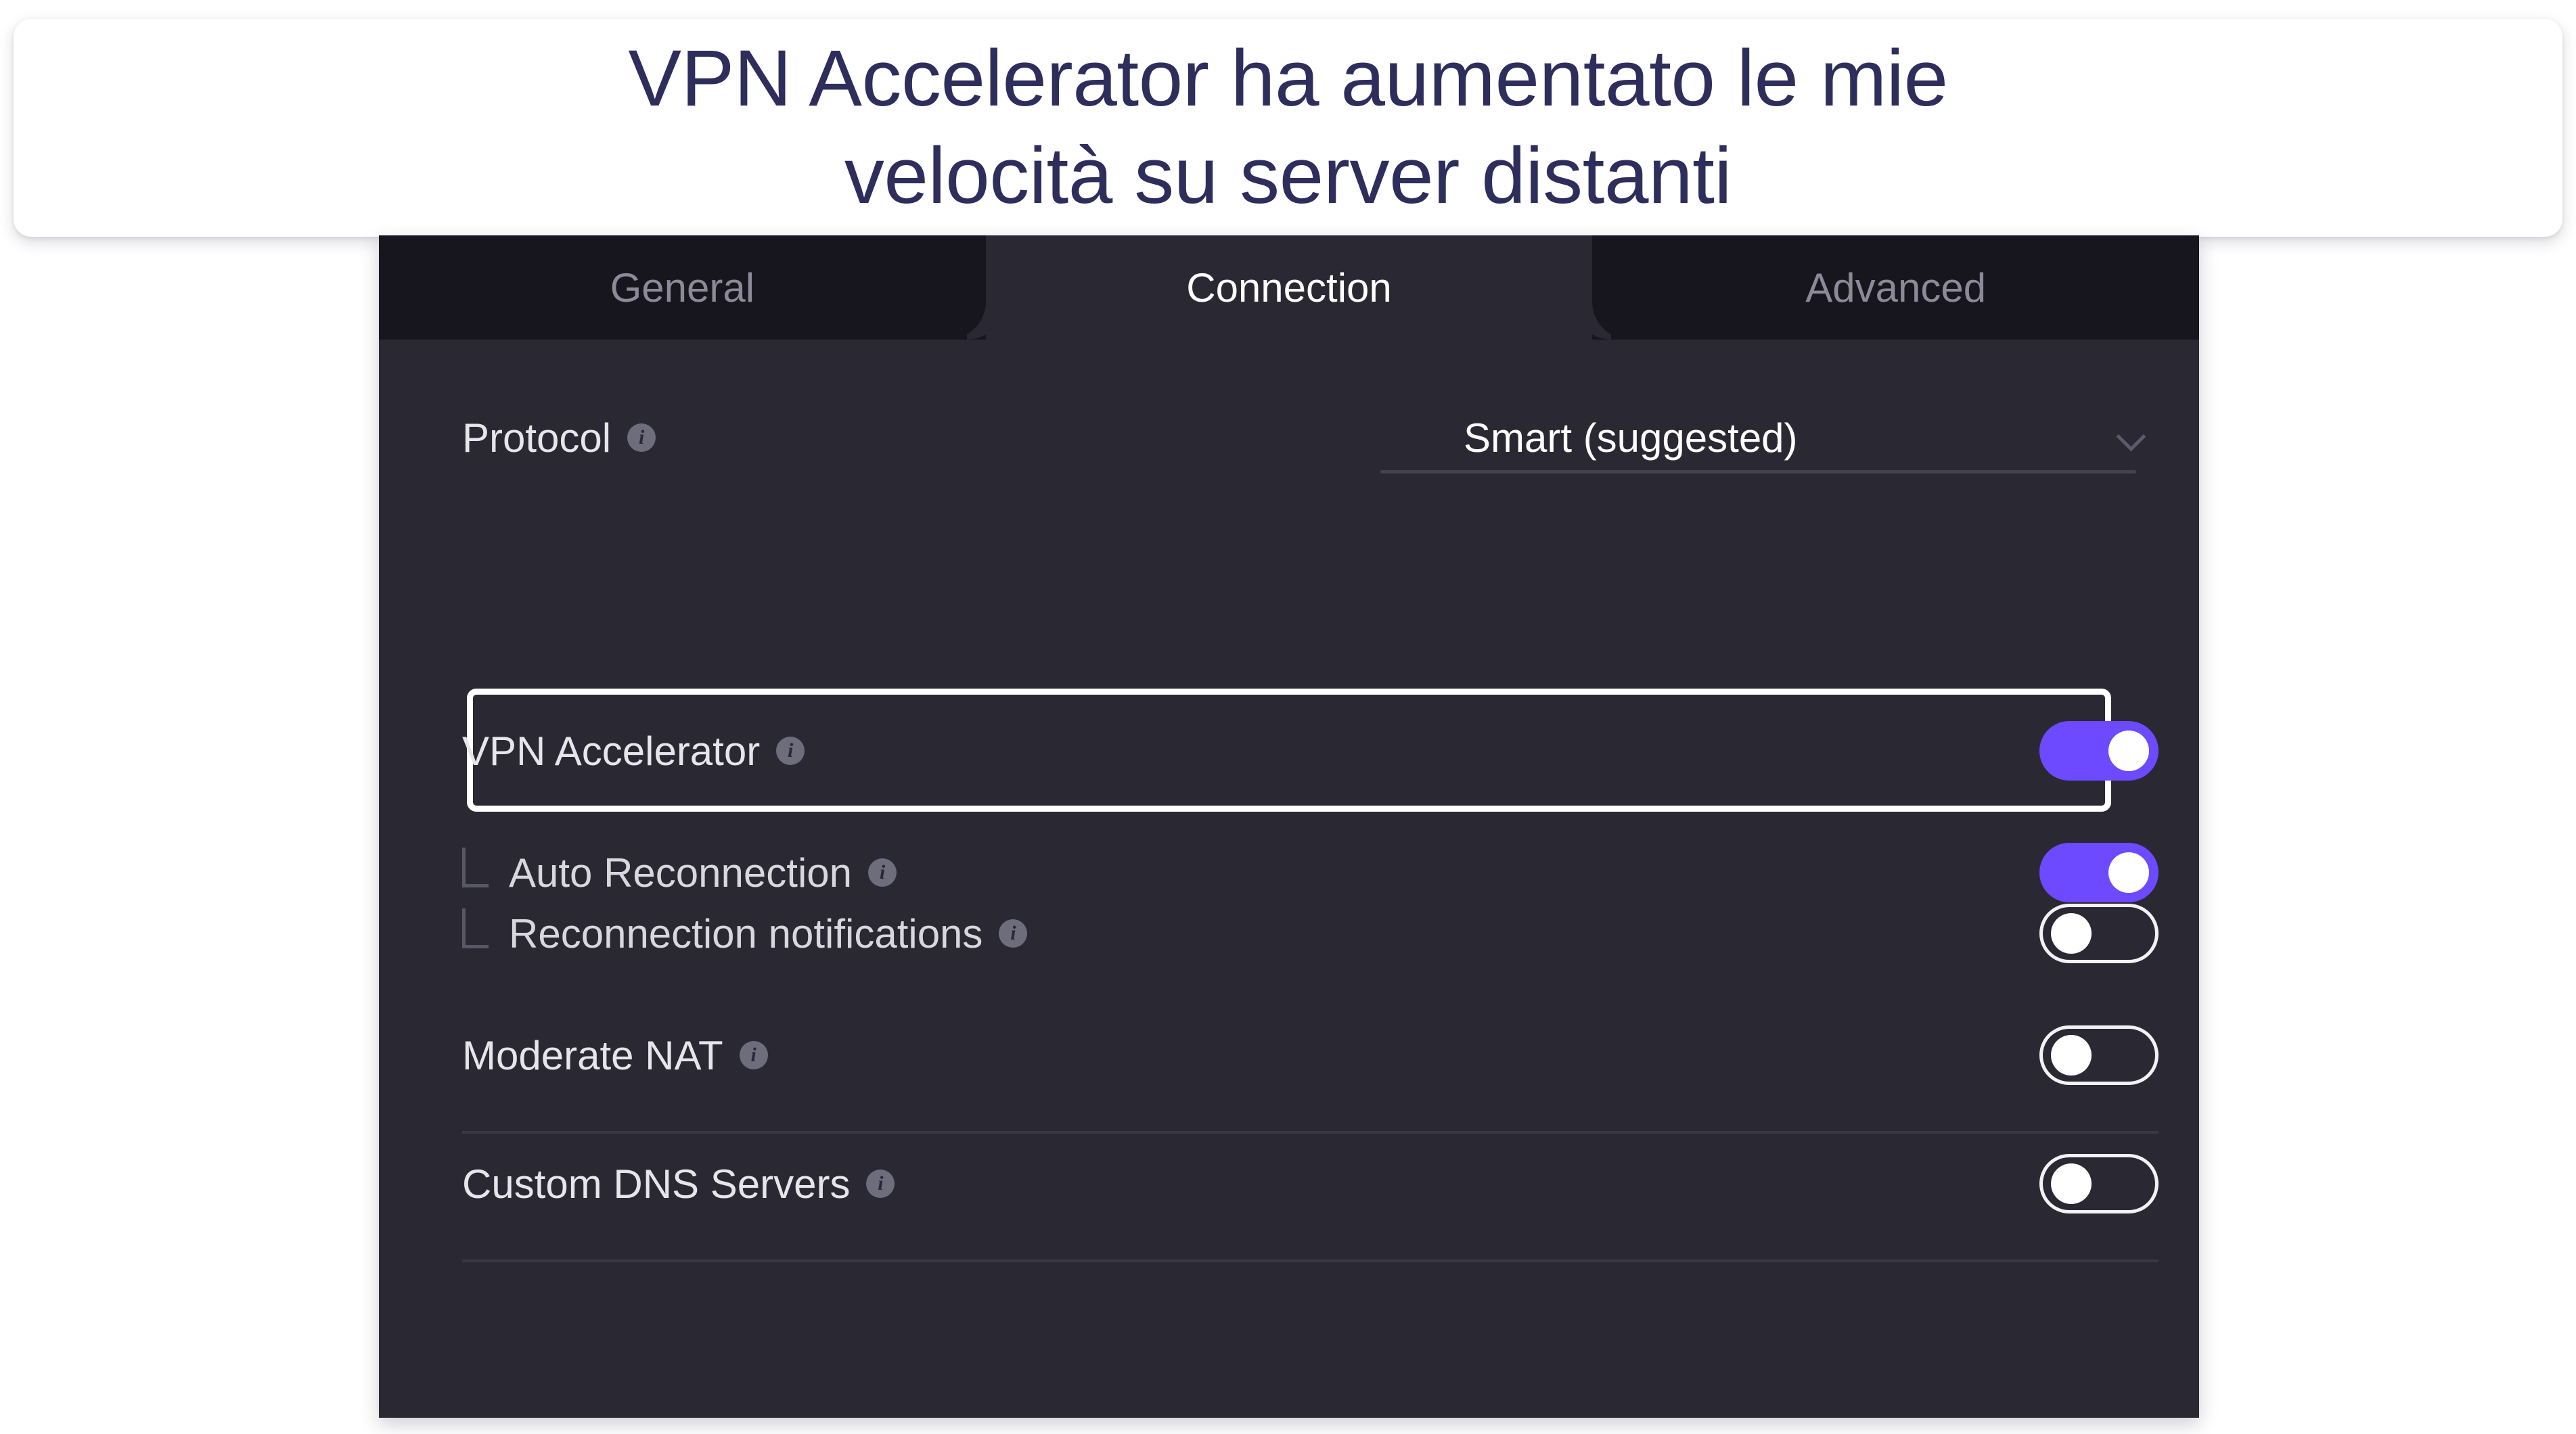 The width and height of the screenshot is (2576, 1434). I want to click on tab-advanced-label: Advanced, so click(1896, 287).